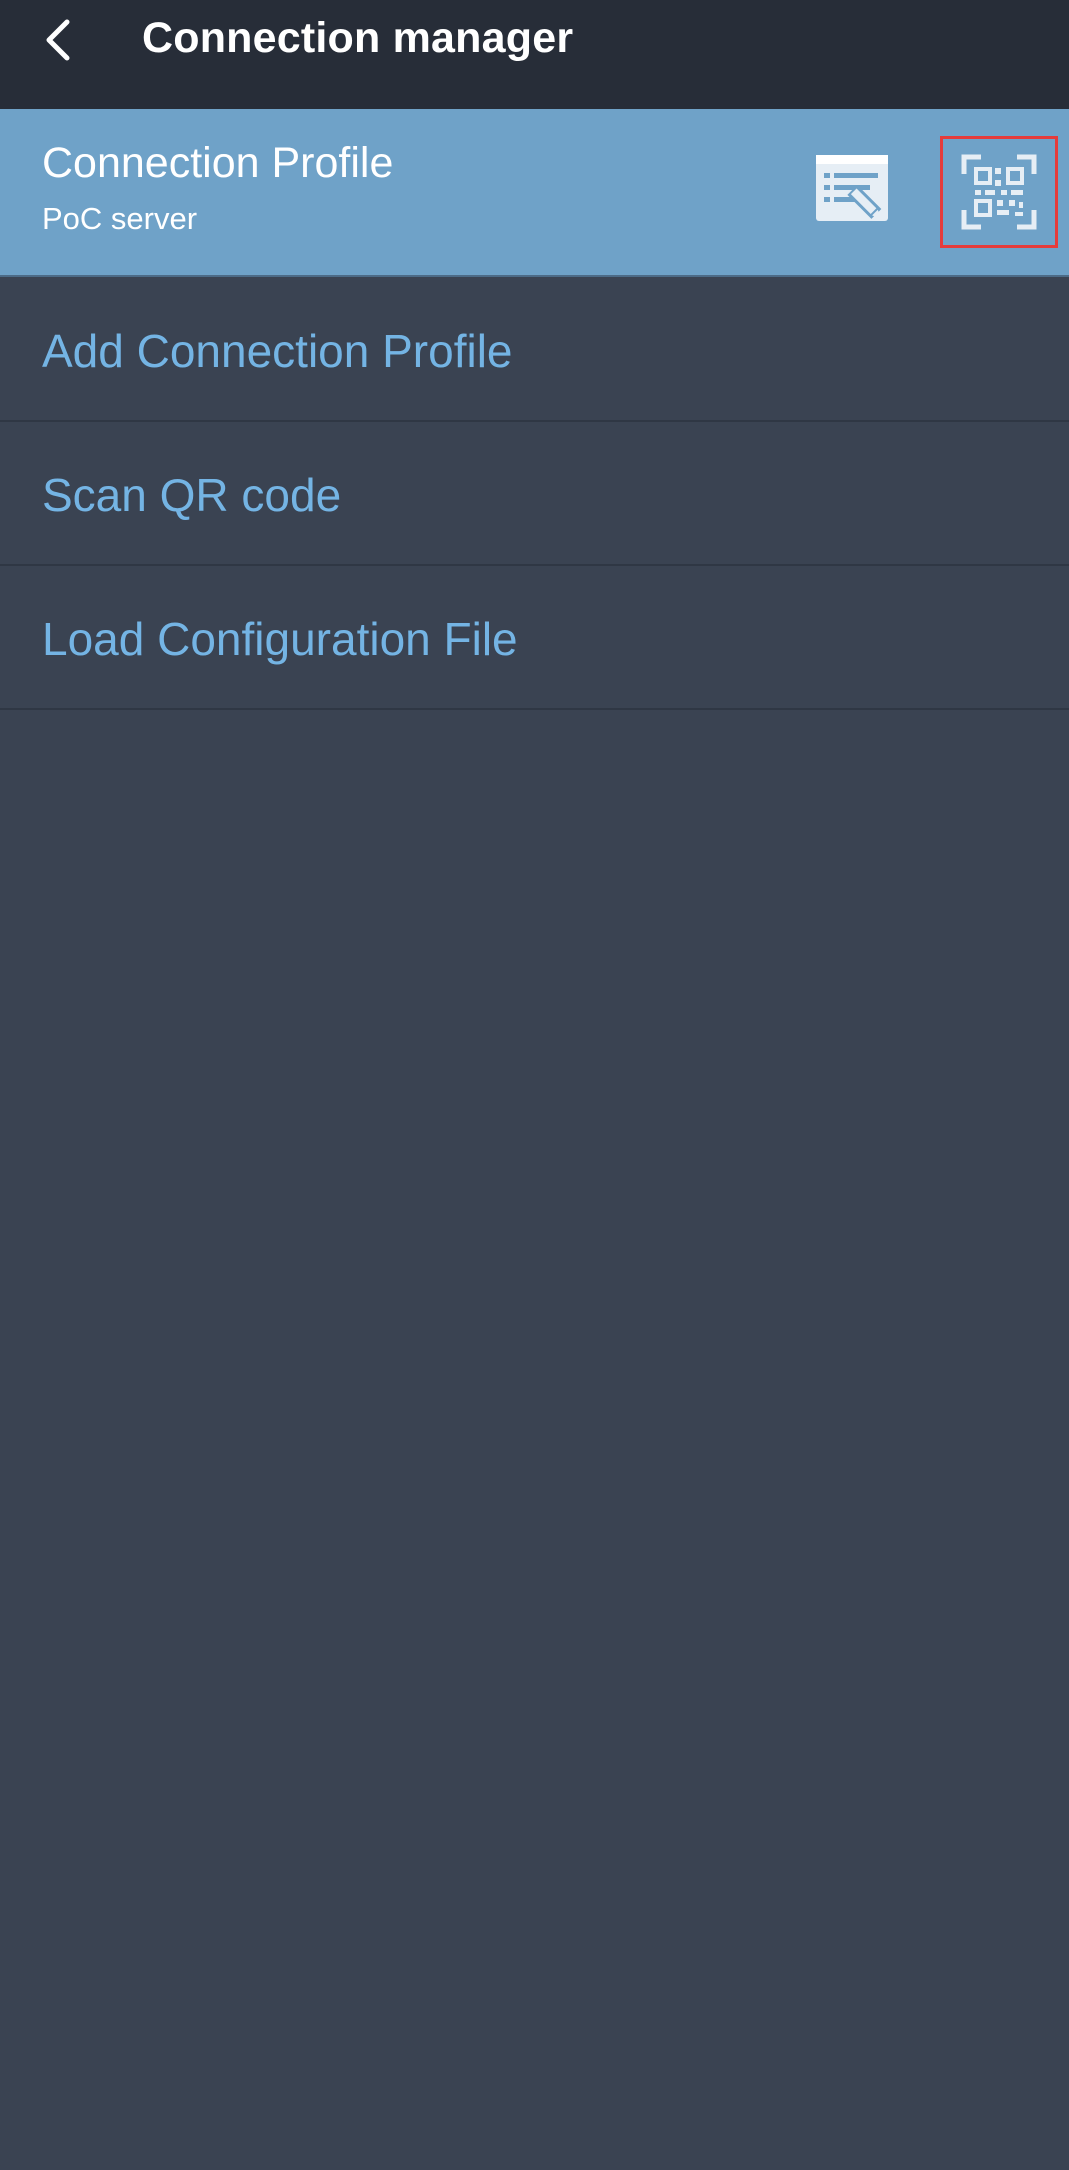 Image resolution: width=1069 pixels, height=2170 pixels. Describe the element at coordinates (280, 639) in the screenshot. I see `menu-item-label: Load Configuration File` at that location.